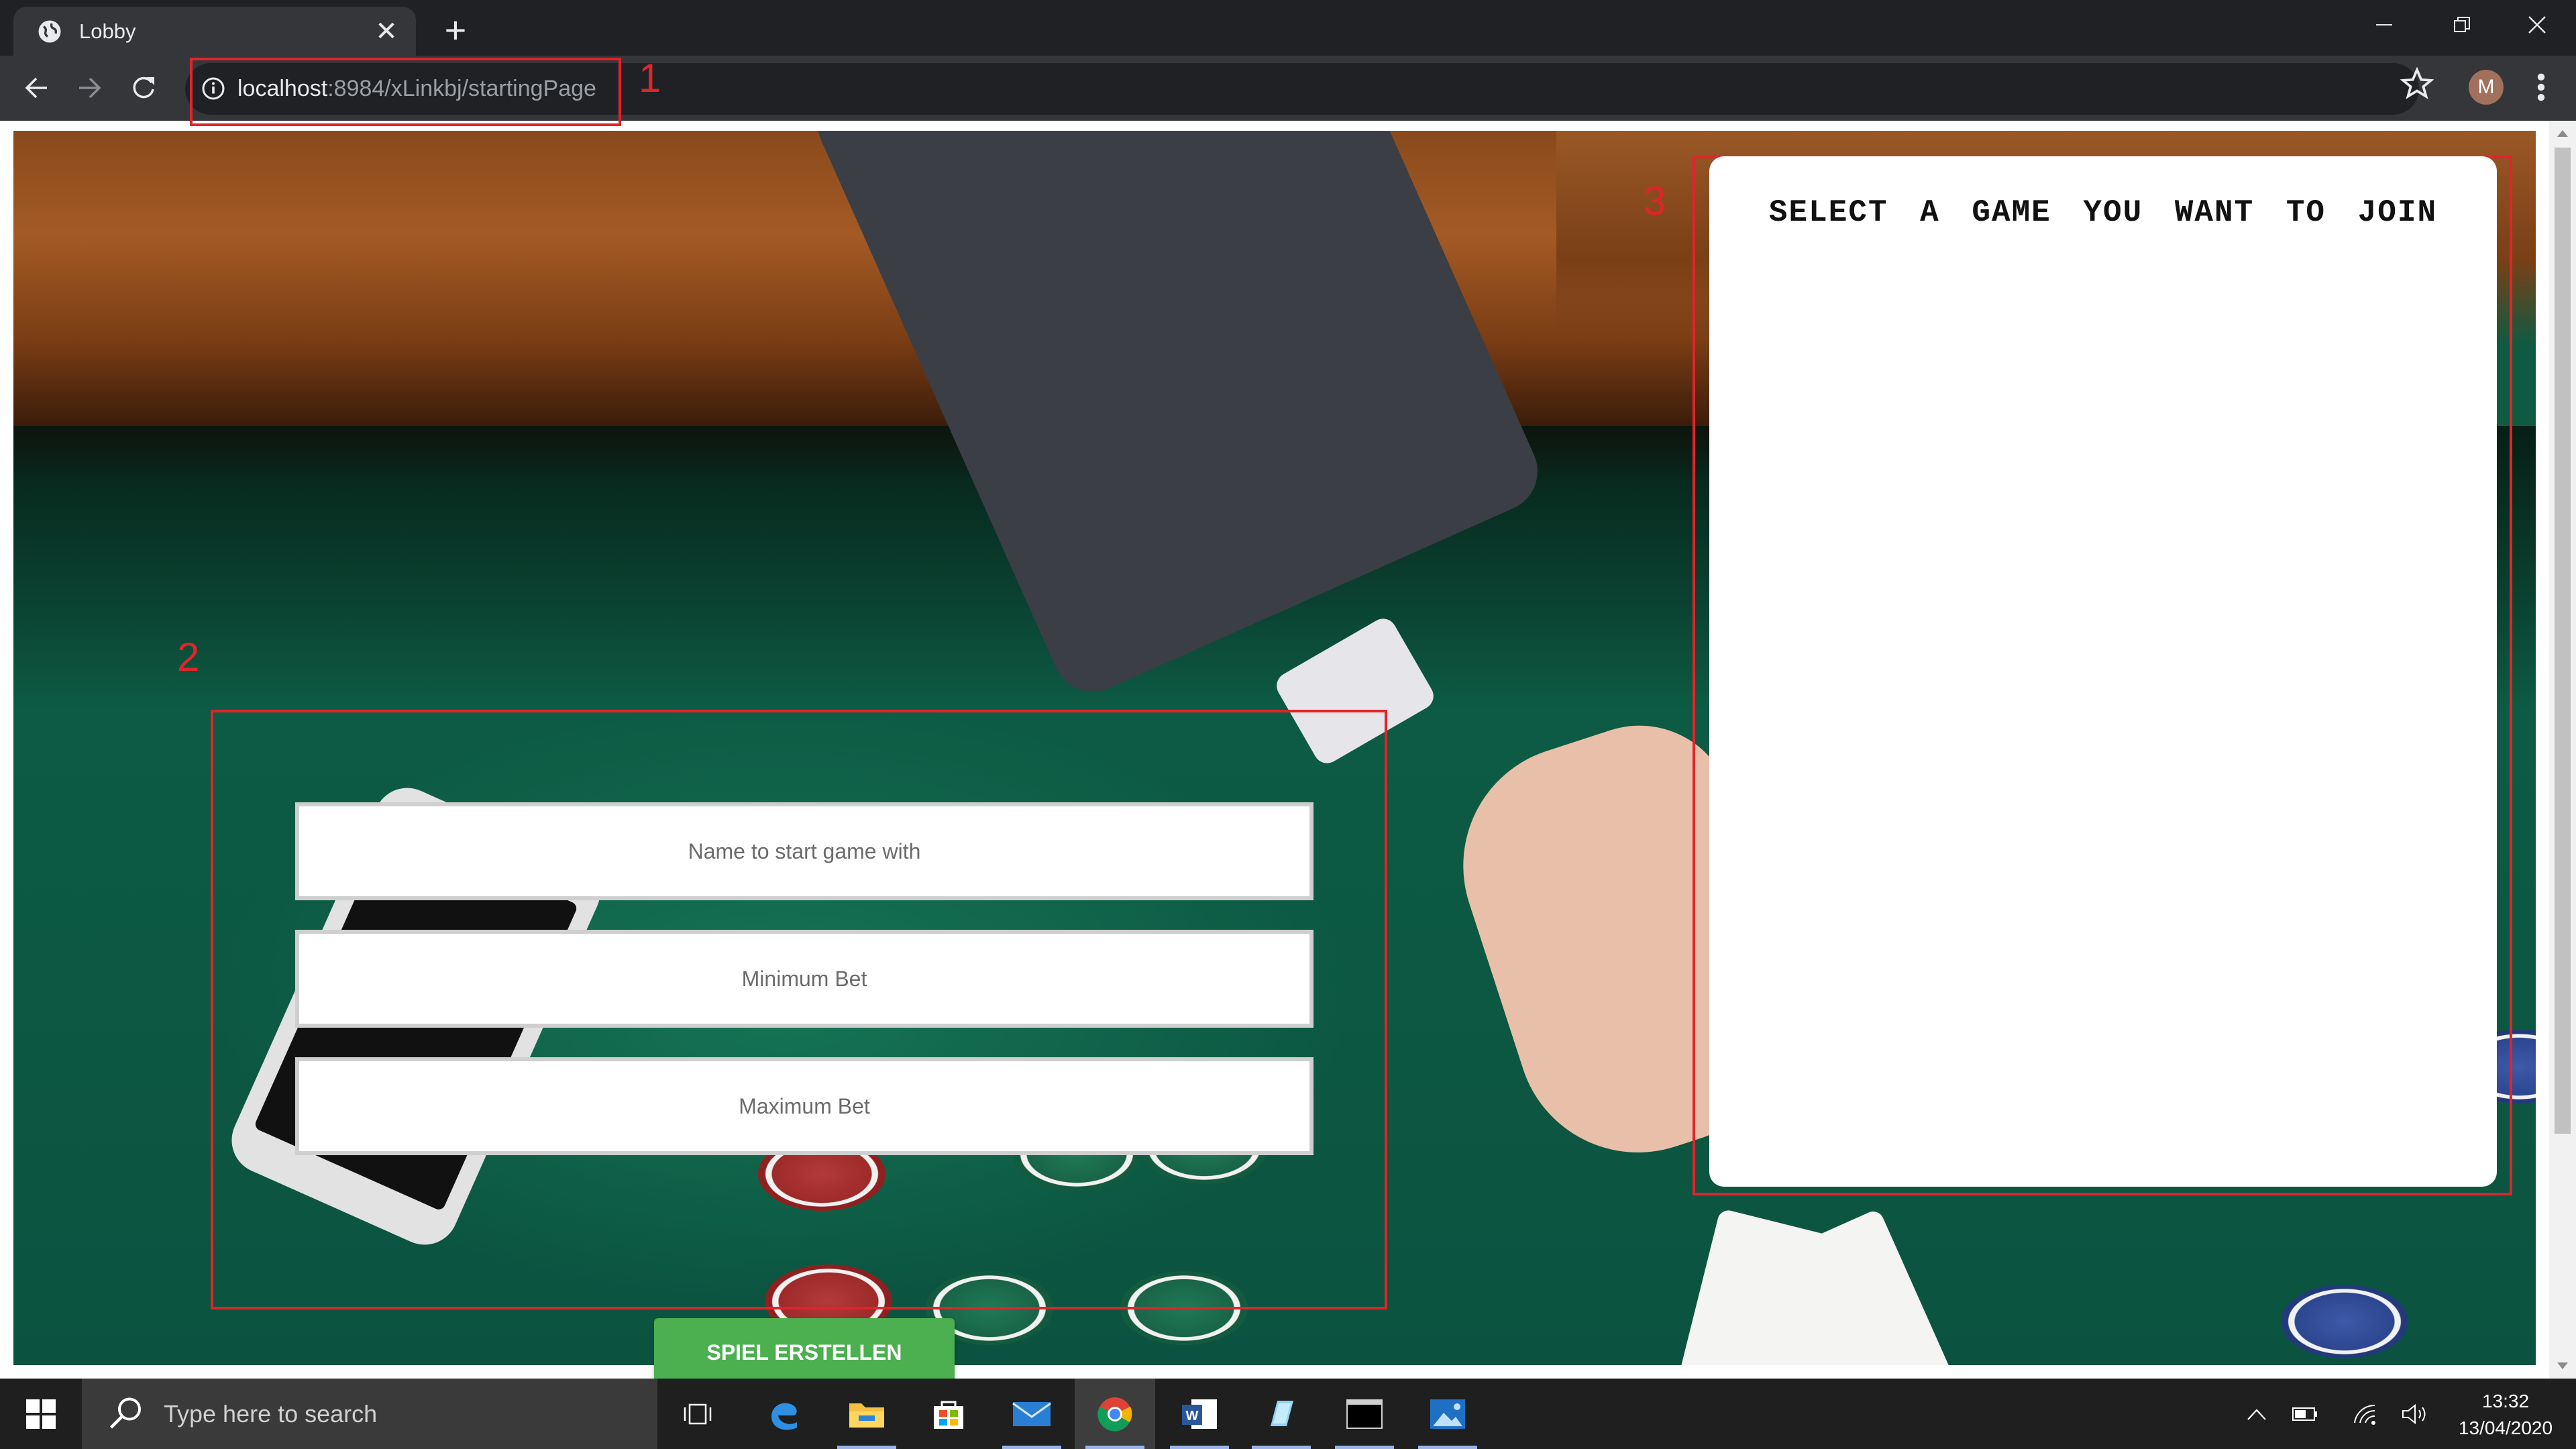 Image resolution: width=2576 pixels, height=1449 pixels. I want to click on forward-button, so click(90, 88).